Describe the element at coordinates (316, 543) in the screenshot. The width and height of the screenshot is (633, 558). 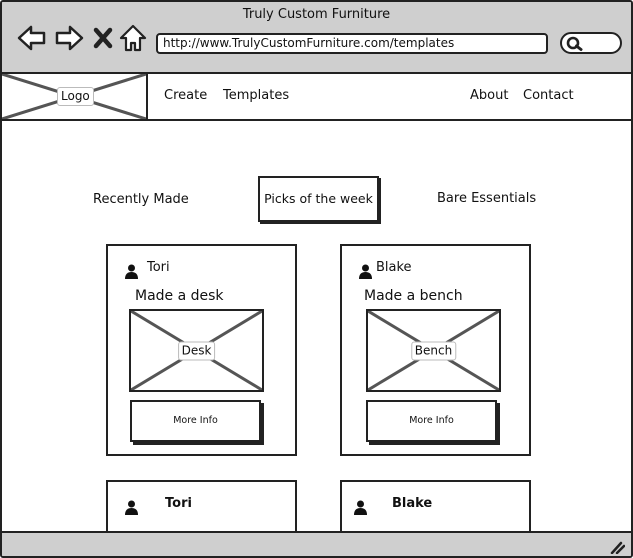
I see `status-bar` at that location.